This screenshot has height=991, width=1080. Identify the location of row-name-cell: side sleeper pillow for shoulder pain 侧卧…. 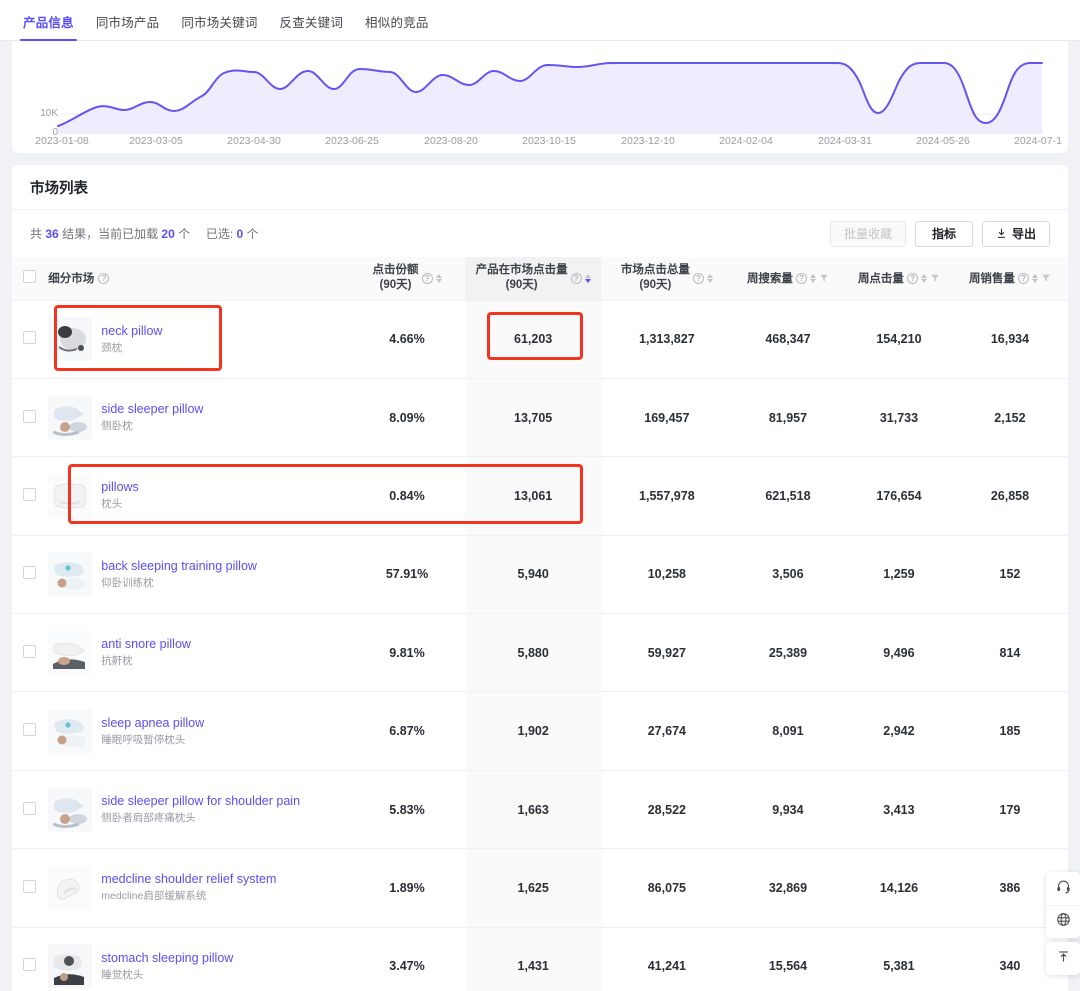
(198, 810).